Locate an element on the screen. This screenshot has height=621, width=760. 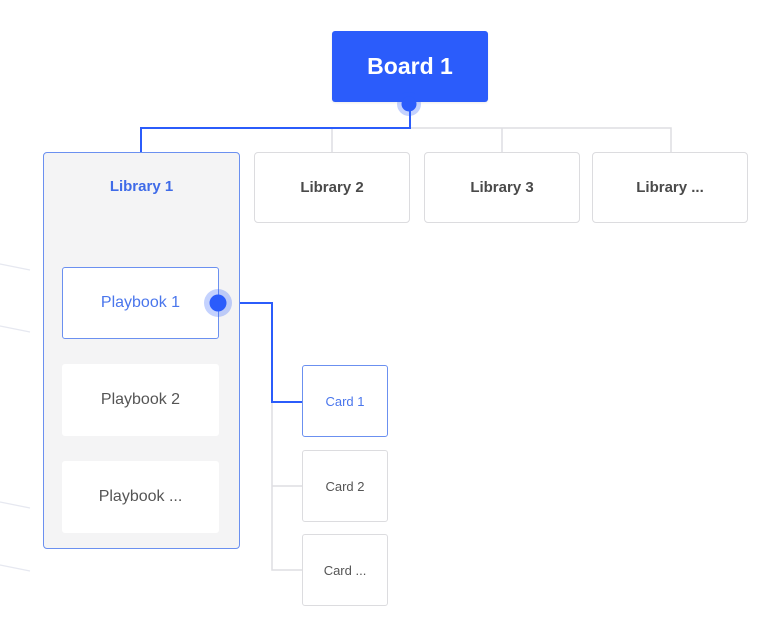
card-node-2: Card 2 is located at coordinates (345, 486).